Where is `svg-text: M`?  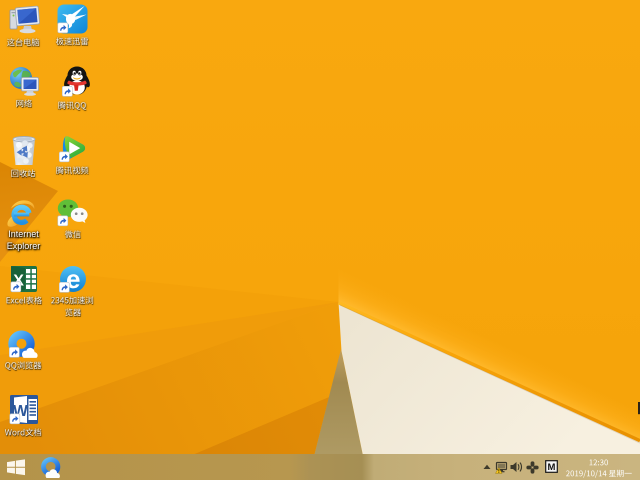
svg-text: M is located at coordinates (552, 467).